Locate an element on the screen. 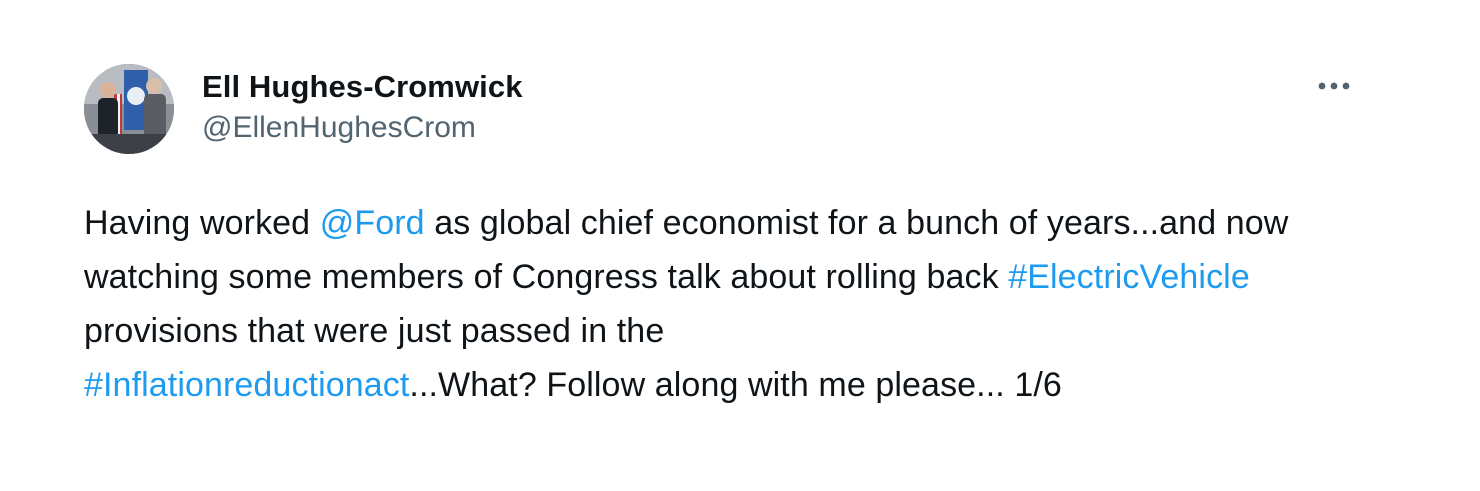  author-block: Ell Hughes-Cromwick @EllenHughesCrom is located at coordinates (362, 107).